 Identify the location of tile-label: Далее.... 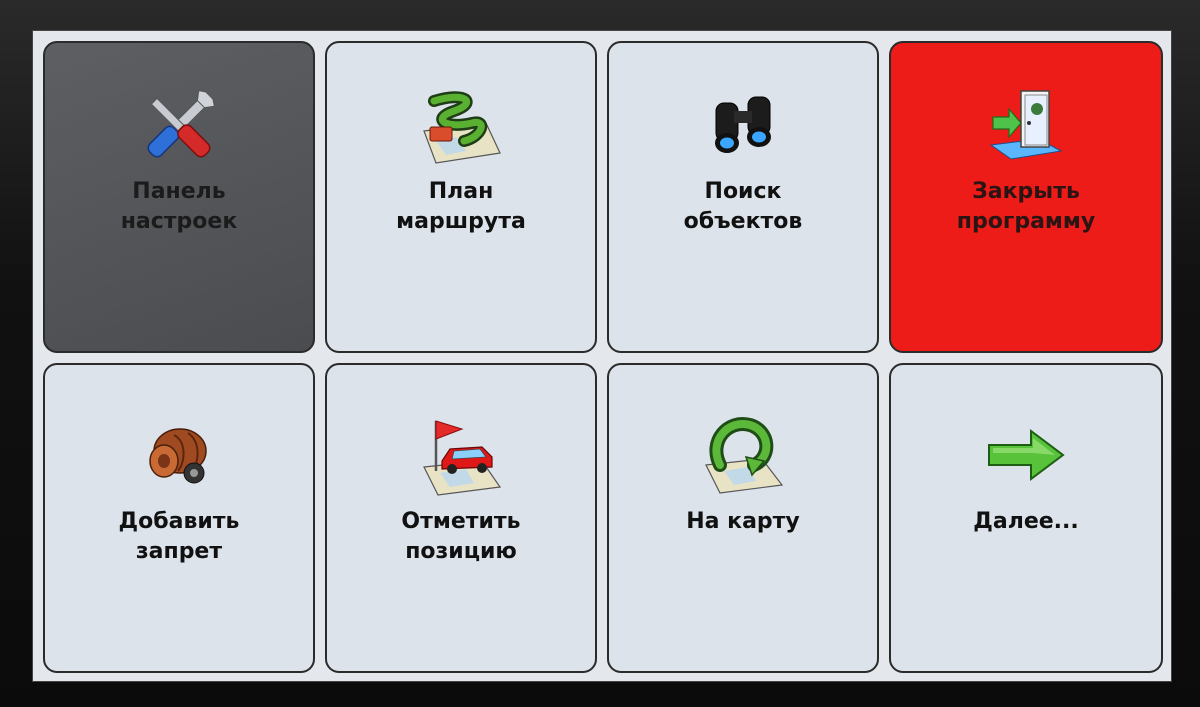
(1026, 521).